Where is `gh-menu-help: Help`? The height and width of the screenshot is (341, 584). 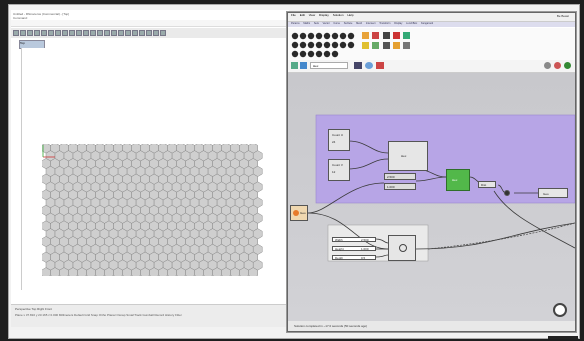 gh-menu-help: Help is located at coordinates (350, 15).